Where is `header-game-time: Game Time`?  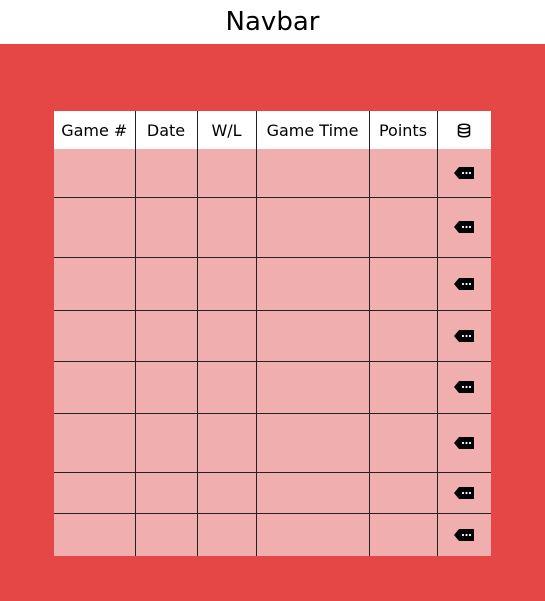 header-game-time: Game Time is located at coordinates (313, 130).